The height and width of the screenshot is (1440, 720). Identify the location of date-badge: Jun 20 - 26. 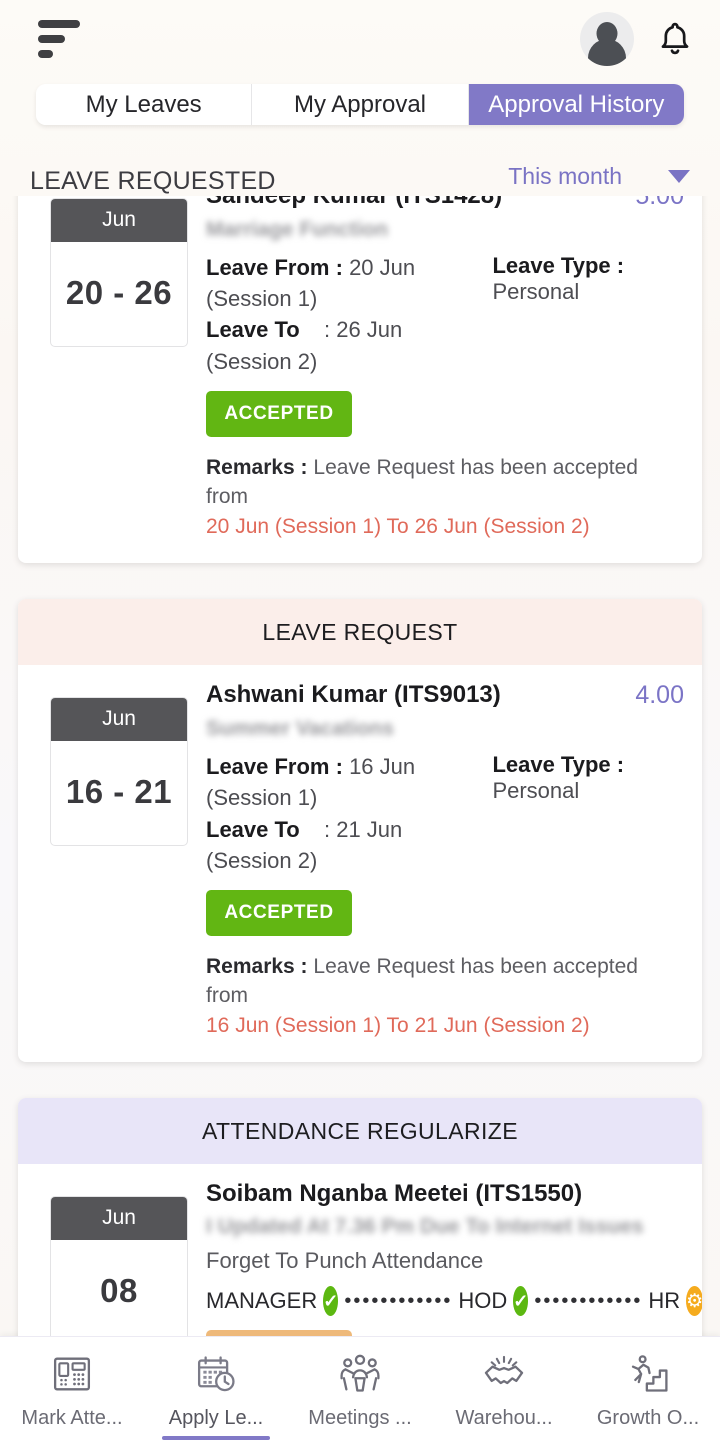
(119, 272).